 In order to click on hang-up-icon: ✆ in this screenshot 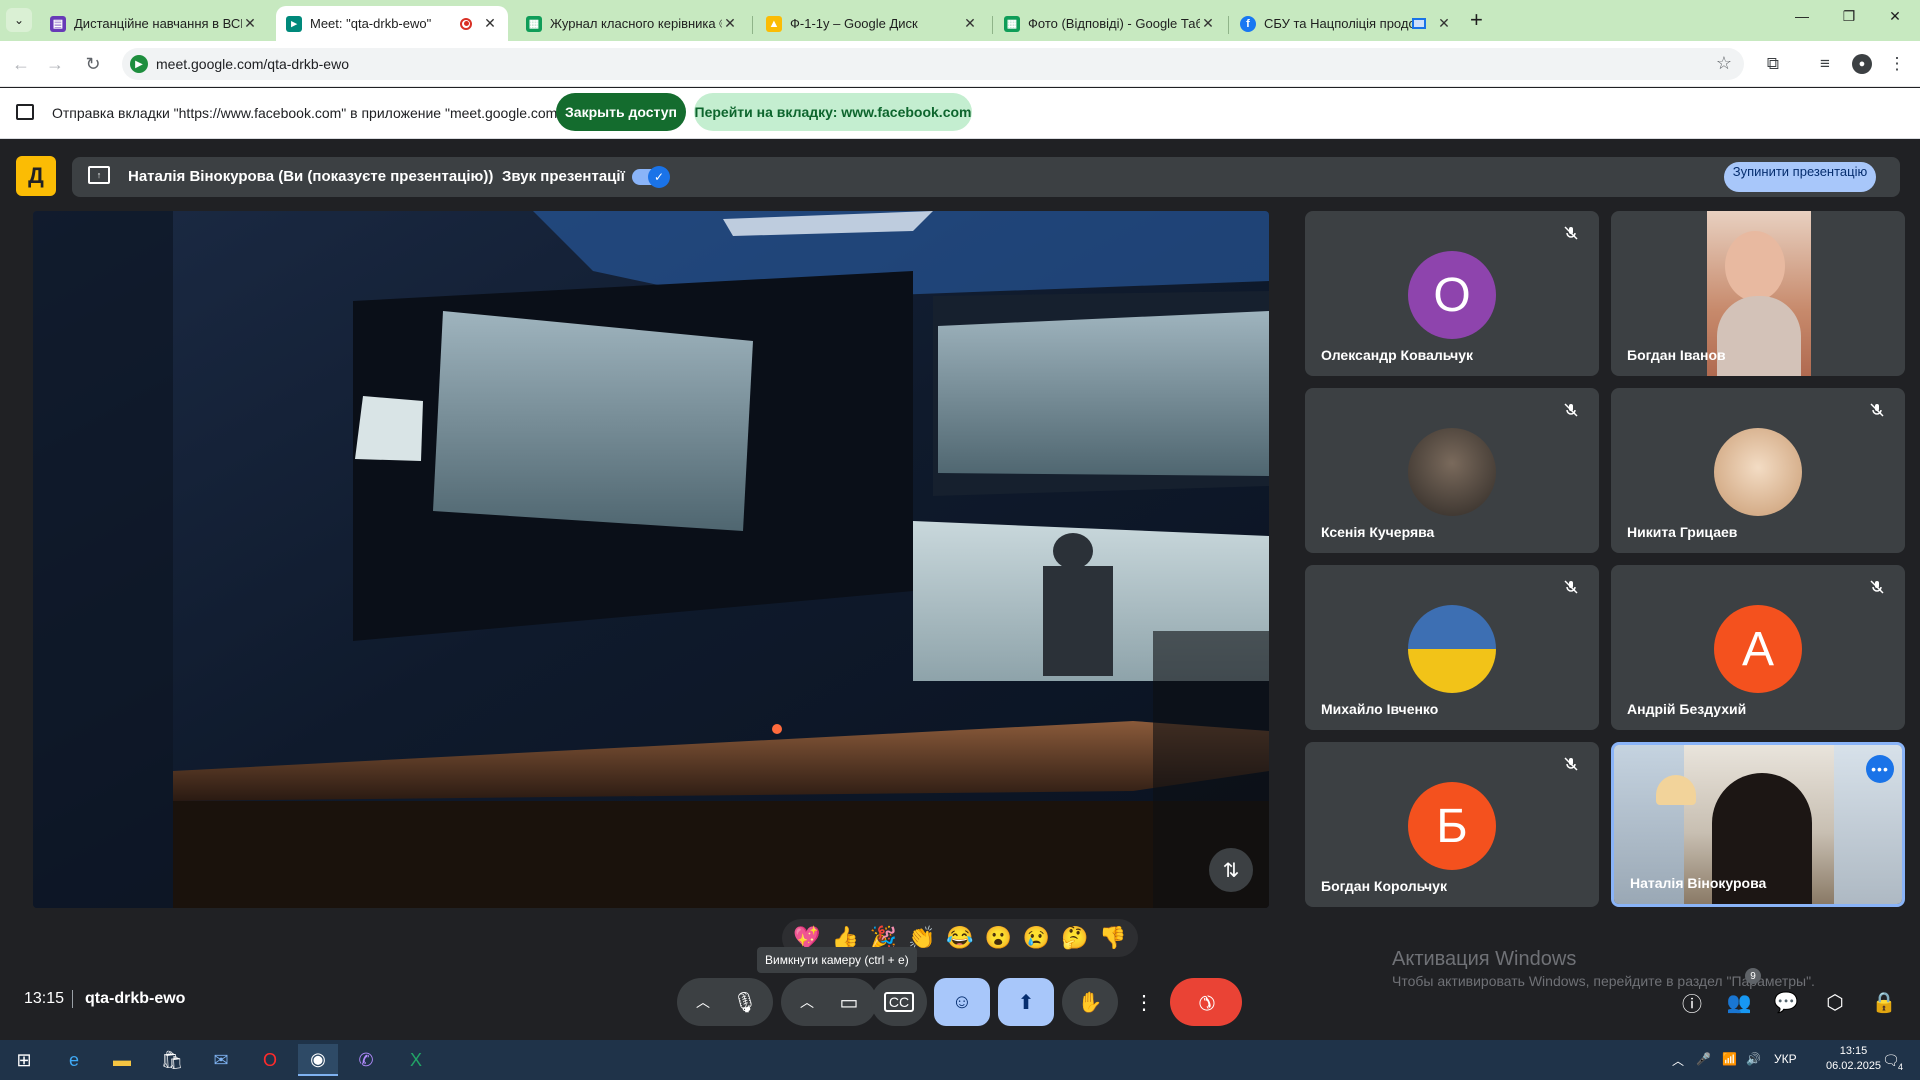, I will do `click(1205, 1001)`.